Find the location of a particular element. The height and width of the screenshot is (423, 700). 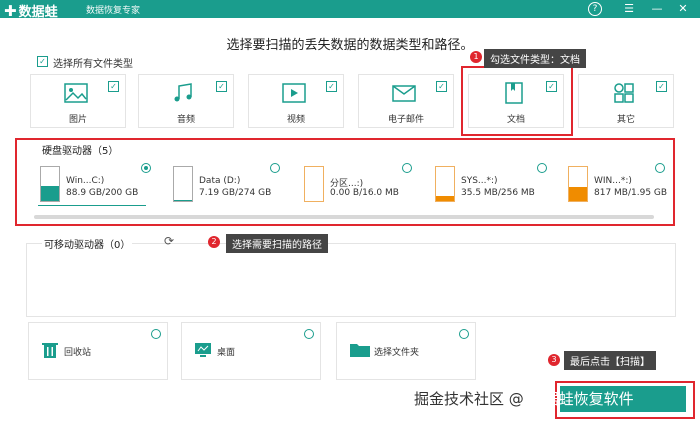

watermark: 掘金技术社区 @ 数据蛙恢复软件 is located at coordinates (524, 398).